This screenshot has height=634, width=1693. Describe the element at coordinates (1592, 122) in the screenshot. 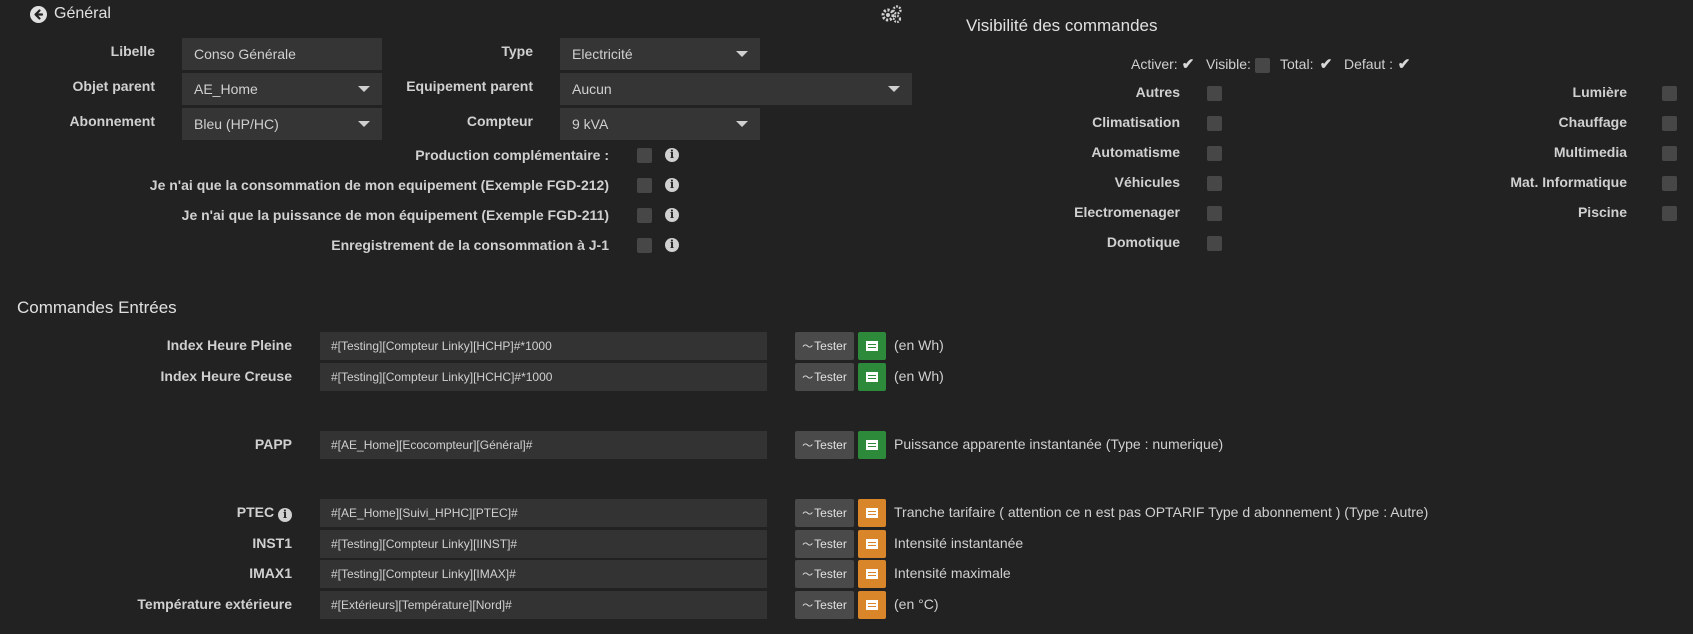

I see `category-chauffage-label: Chauffage` at that location.